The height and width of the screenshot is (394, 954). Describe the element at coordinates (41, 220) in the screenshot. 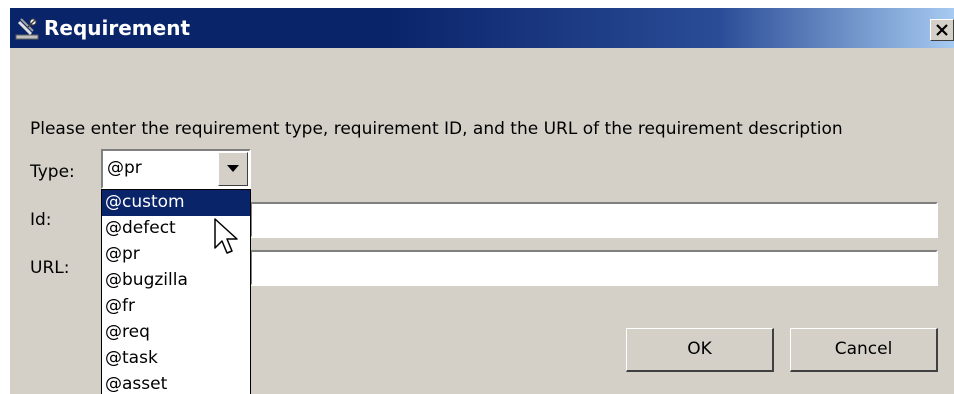

I see `id-label: Id:` at that location.